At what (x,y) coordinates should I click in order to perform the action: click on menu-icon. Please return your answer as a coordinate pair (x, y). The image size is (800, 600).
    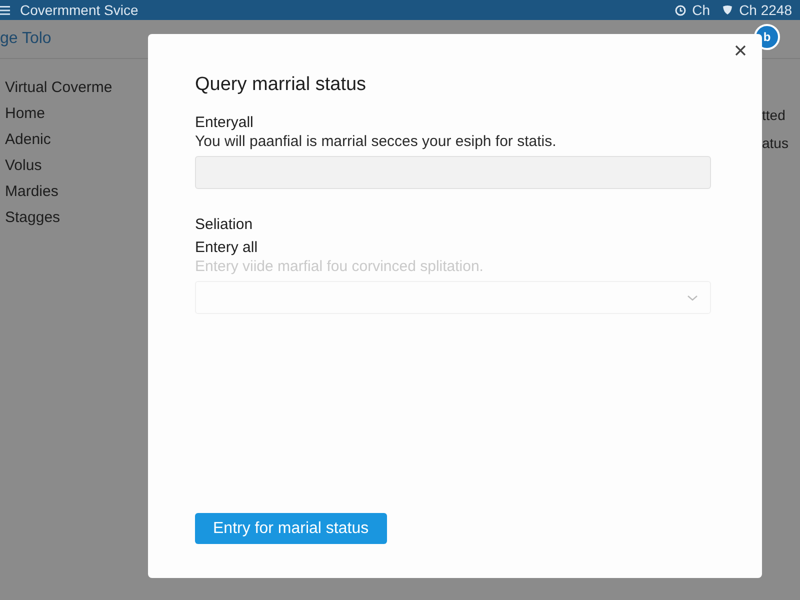
    Looking at the image, I should click on (5, 10).